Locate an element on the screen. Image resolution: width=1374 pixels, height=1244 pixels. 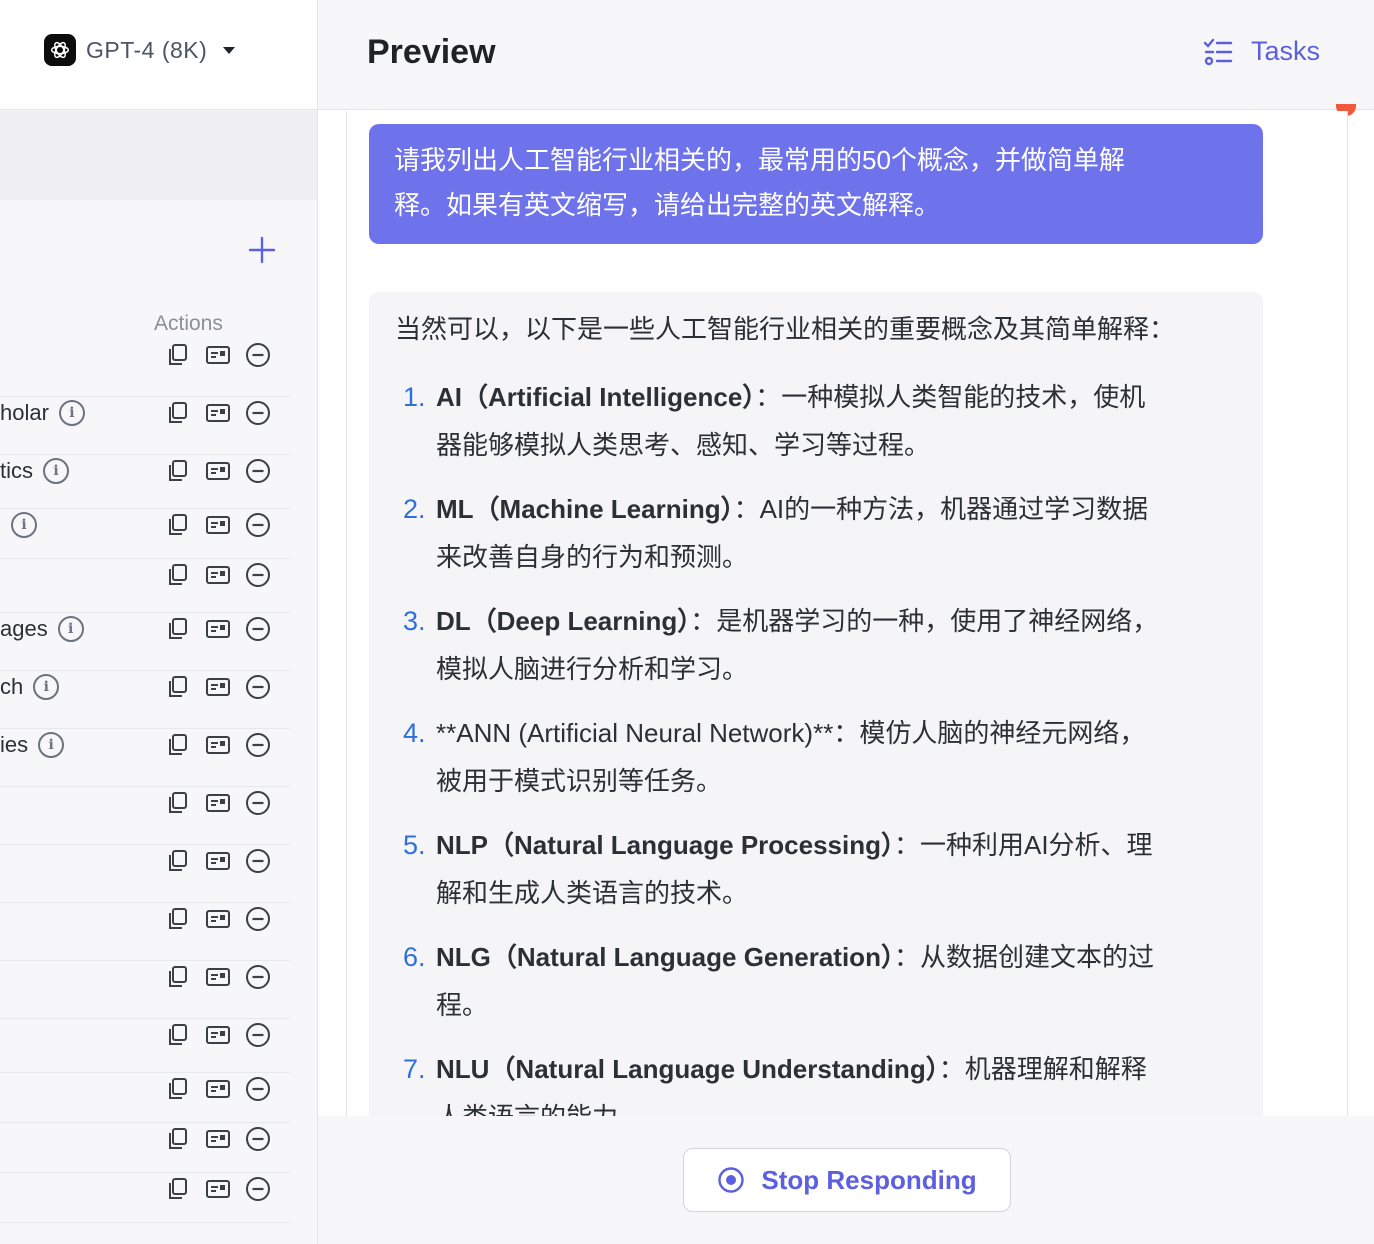
concept-number: 1. is located at coordinates (414, 397).